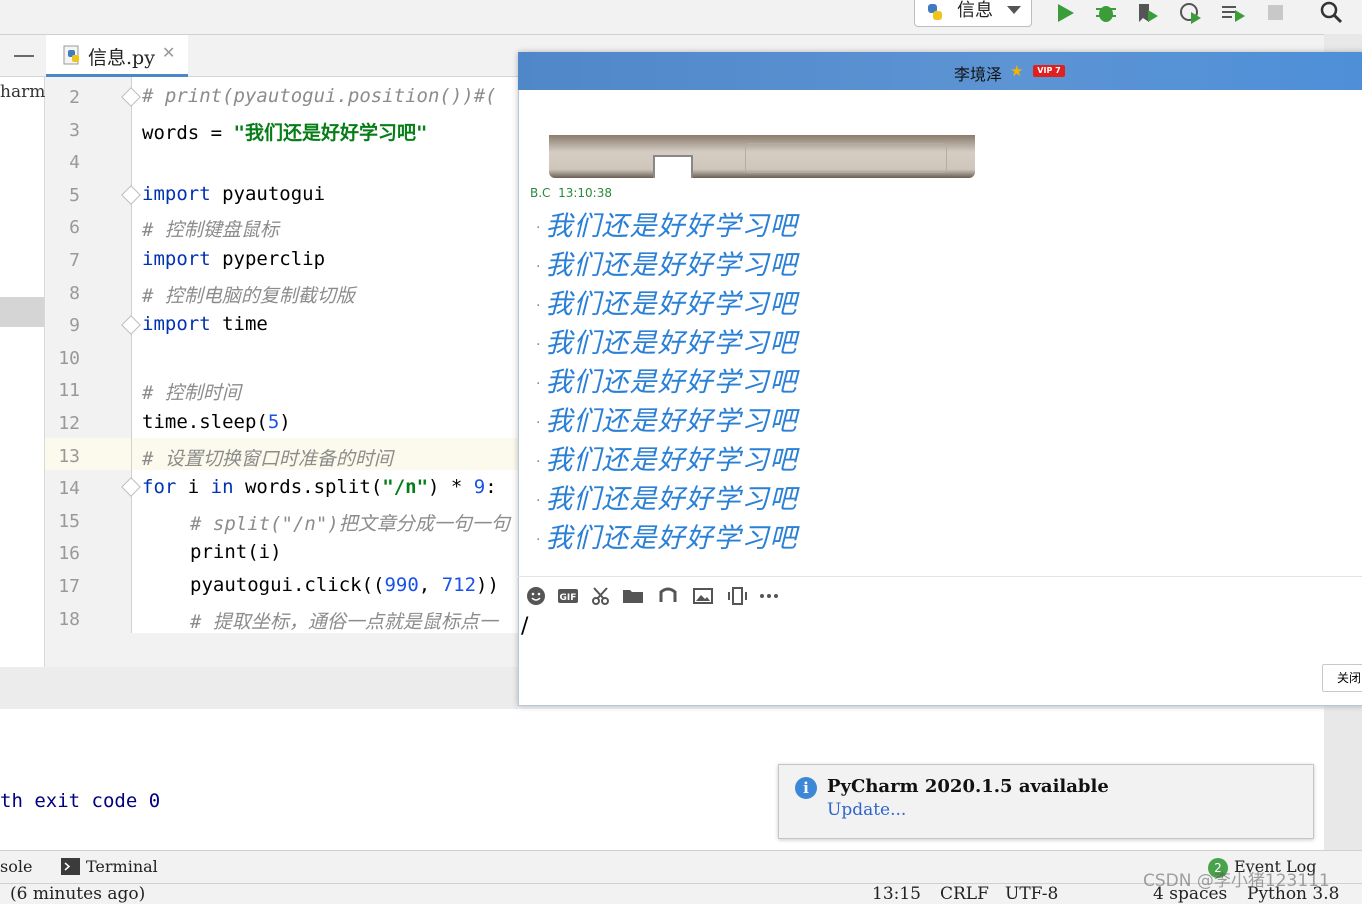  I want to click on code-line: import time, so click(205, 324).